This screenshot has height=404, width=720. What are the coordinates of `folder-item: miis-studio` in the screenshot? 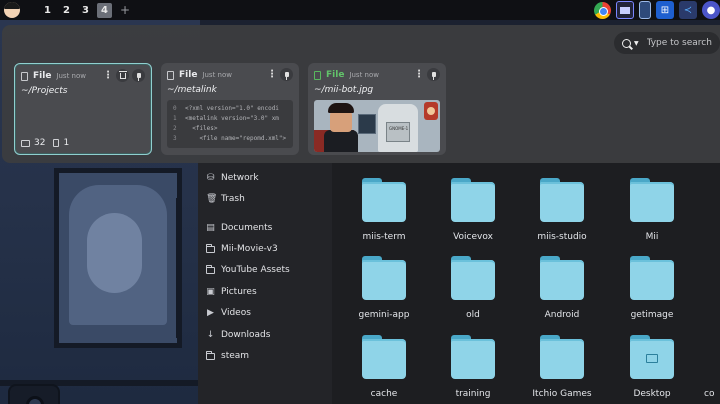 It's located at (562, 210).